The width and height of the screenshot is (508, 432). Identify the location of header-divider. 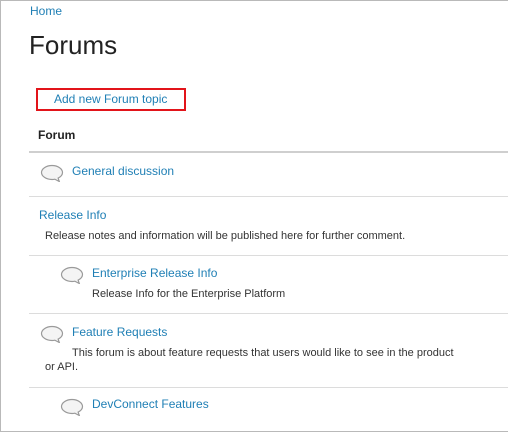
(268, 152).